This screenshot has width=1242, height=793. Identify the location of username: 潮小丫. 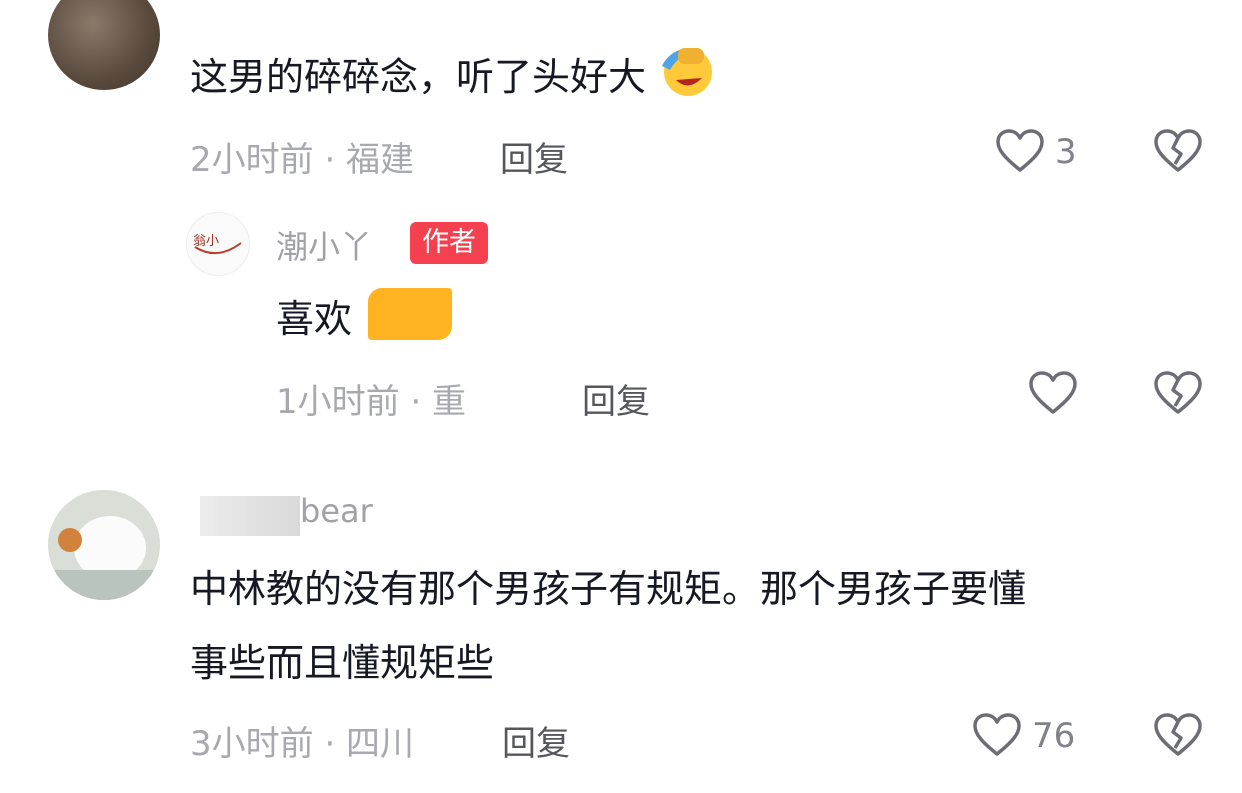
(324, 245).